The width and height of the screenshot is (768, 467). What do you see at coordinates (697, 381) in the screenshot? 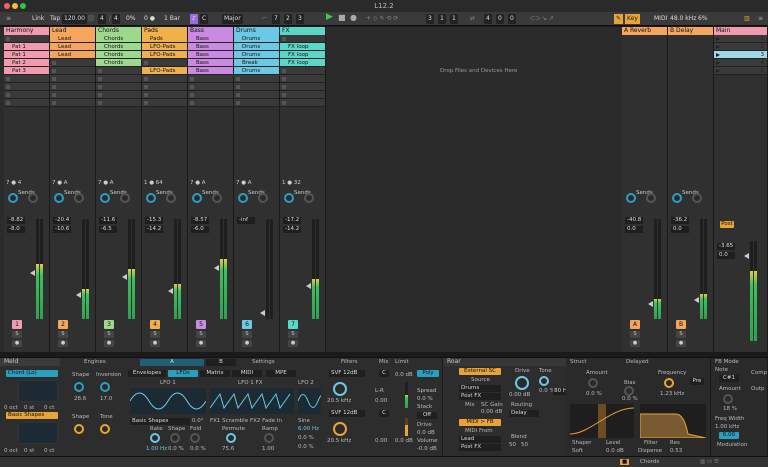
I see `pre-button: Pre` at bounding box center [697, 381].